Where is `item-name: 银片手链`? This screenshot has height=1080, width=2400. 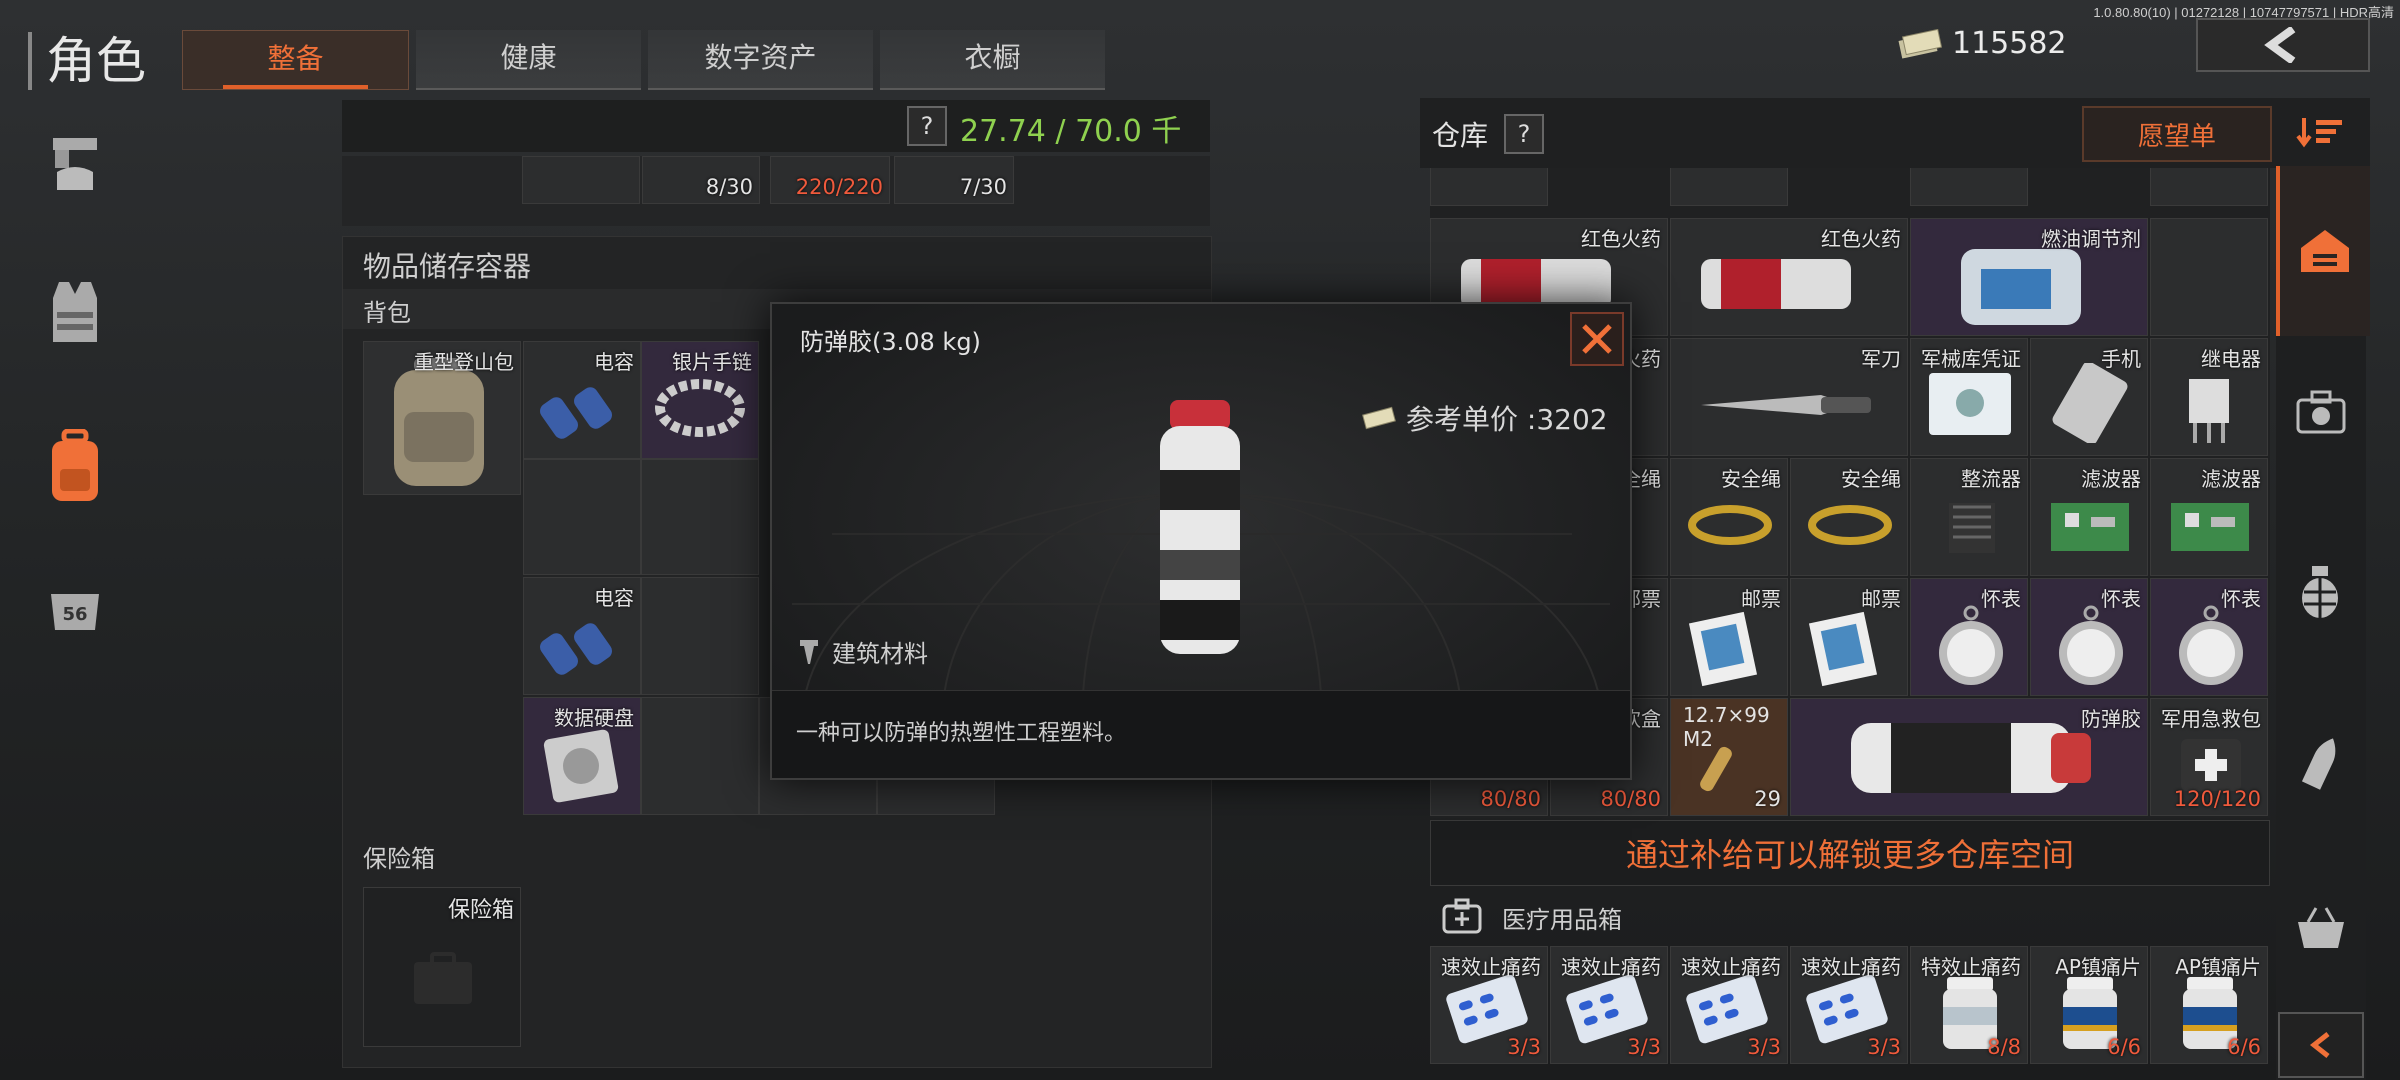 item-name: 银片手链 is located at coordinates (712, 362).